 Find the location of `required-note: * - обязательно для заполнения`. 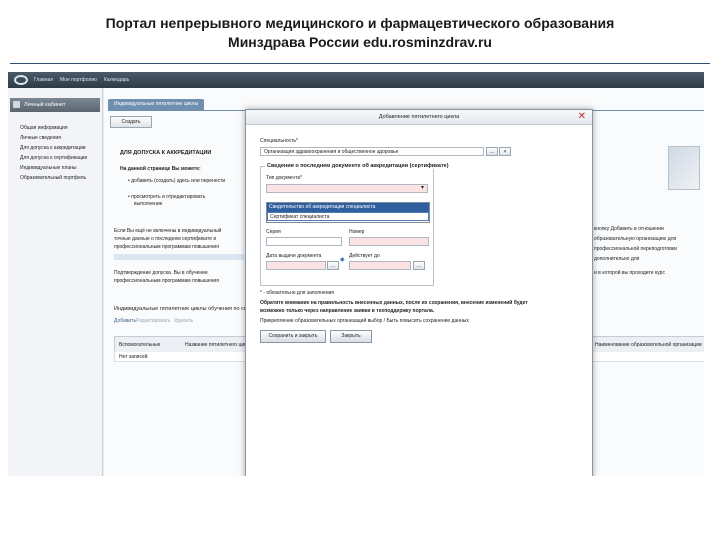

required-note: * - обязательно для заполнения is located at coordinates (297, 293).